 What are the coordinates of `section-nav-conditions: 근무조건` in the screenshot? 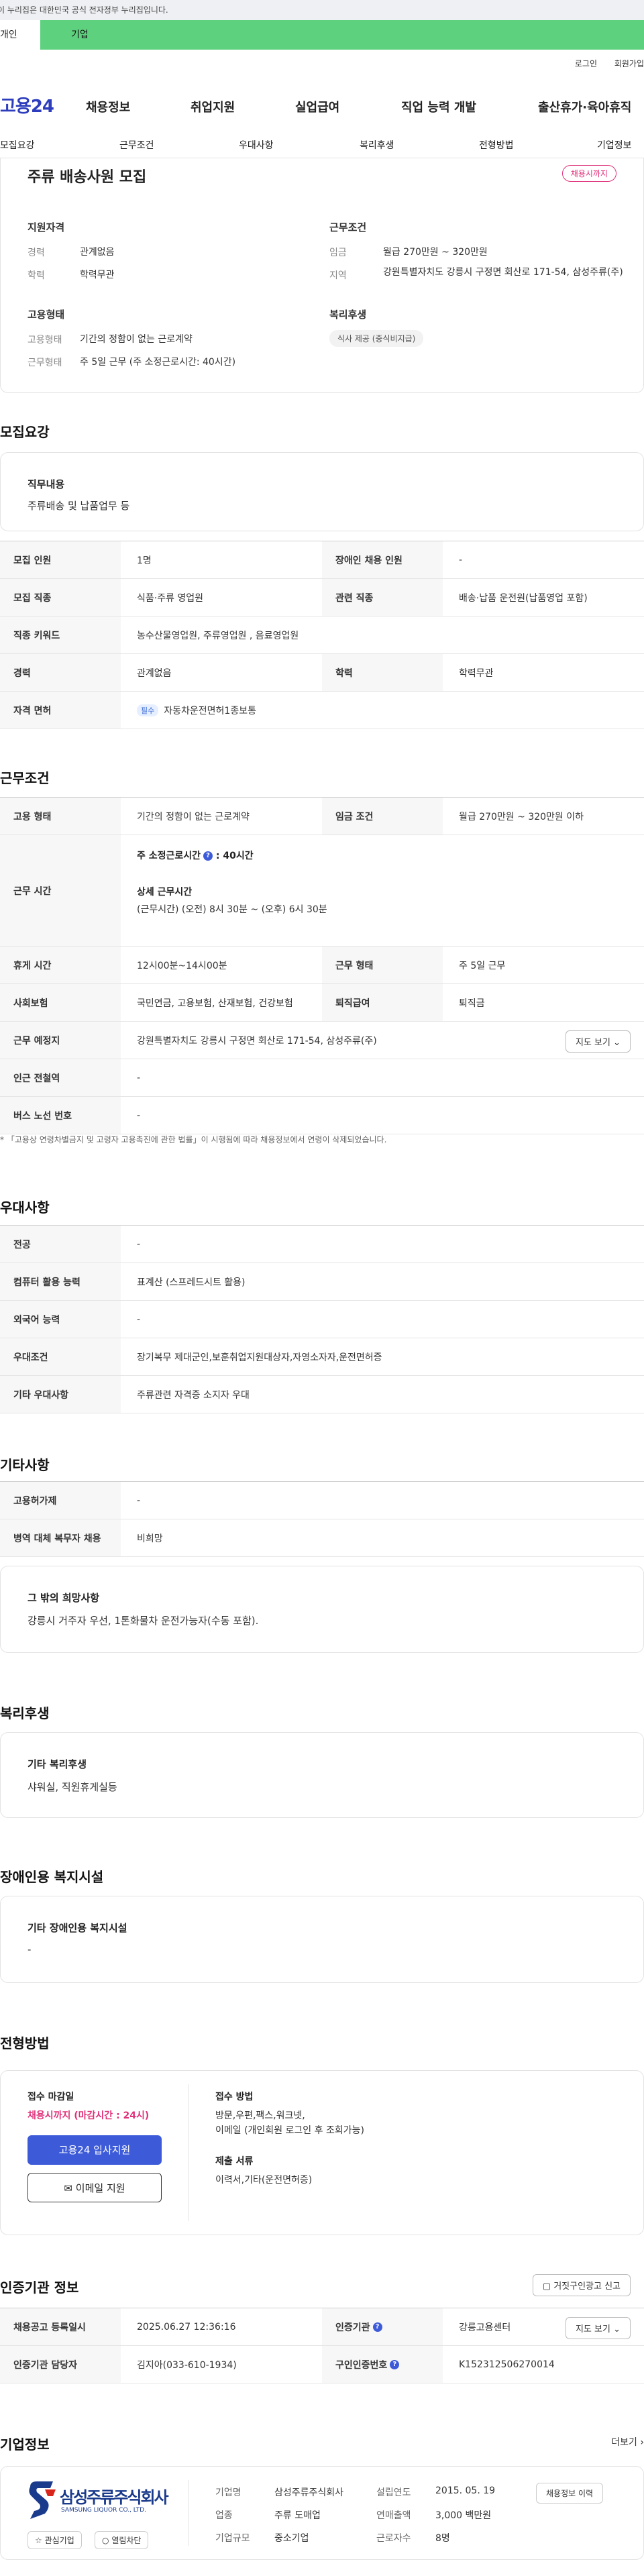 It's located at (136, 145).